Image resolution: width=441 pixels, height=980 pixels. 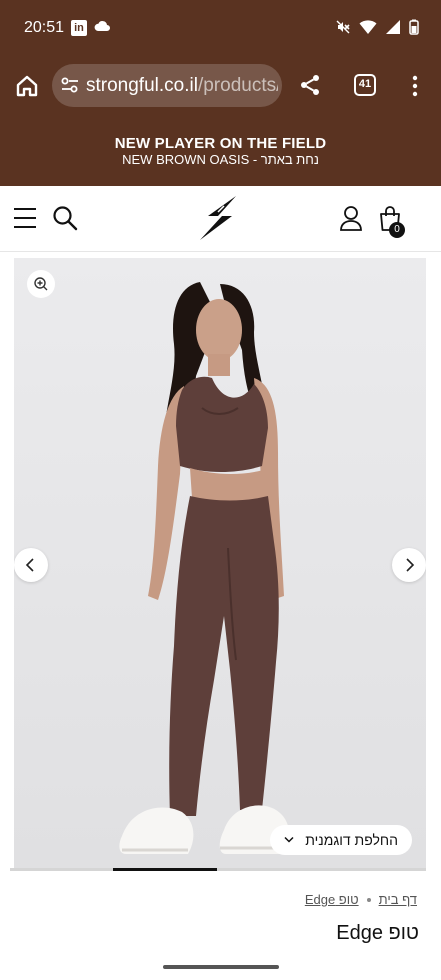 What do you see at coordinates (70, 85) in the screenshot?
I see `site-settings-icon` at bounding box center [70, 85].